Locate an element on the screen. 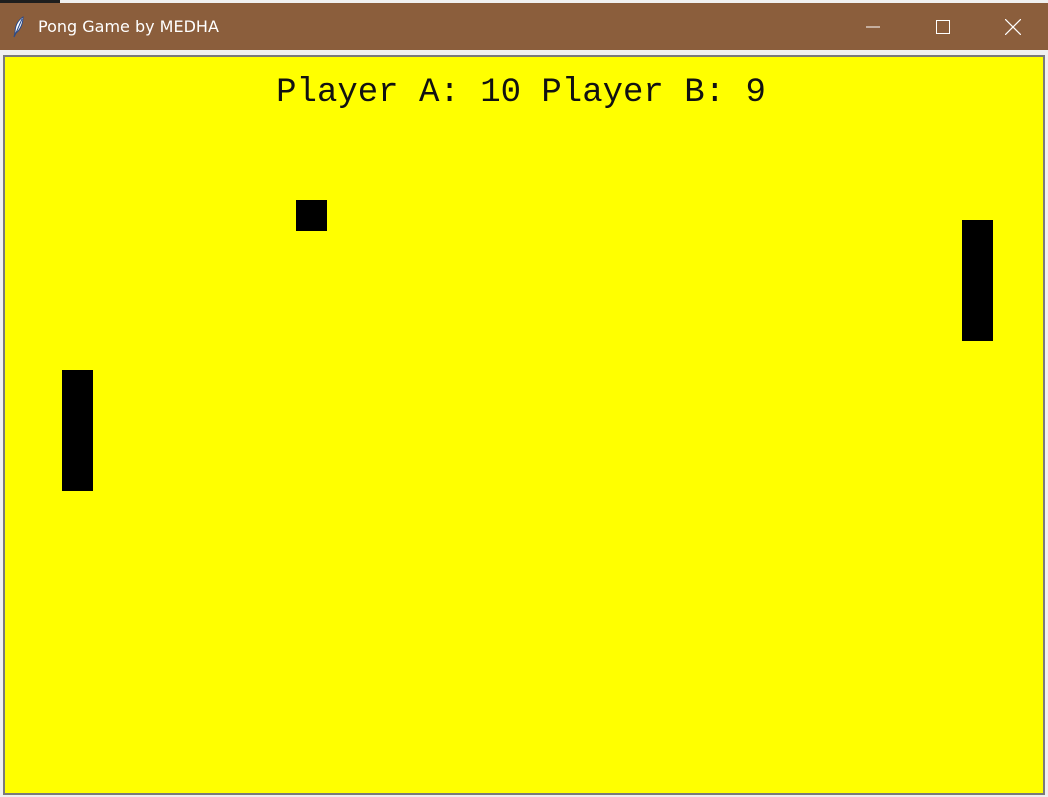 The width and height of the screenshot is (1048, 797). close-button is located at coordinates (1013, 26).